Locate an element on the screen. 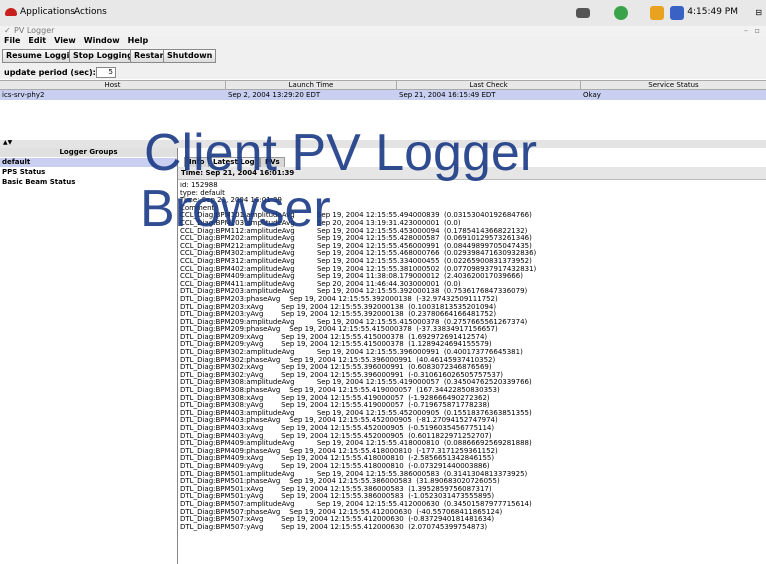 The image size is (766, 564). camera-icon is located at coordinates (583, 13).